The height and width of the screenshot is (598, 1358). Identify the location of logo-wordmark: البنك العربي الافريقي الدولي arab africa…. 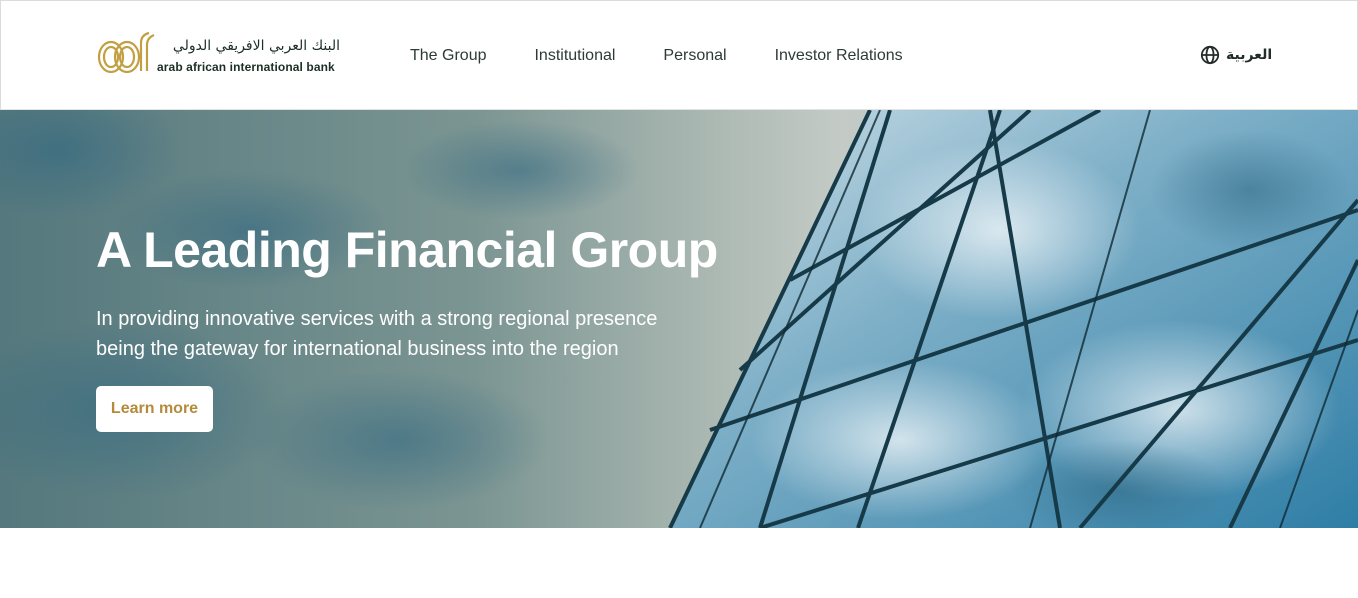
(249, 54).